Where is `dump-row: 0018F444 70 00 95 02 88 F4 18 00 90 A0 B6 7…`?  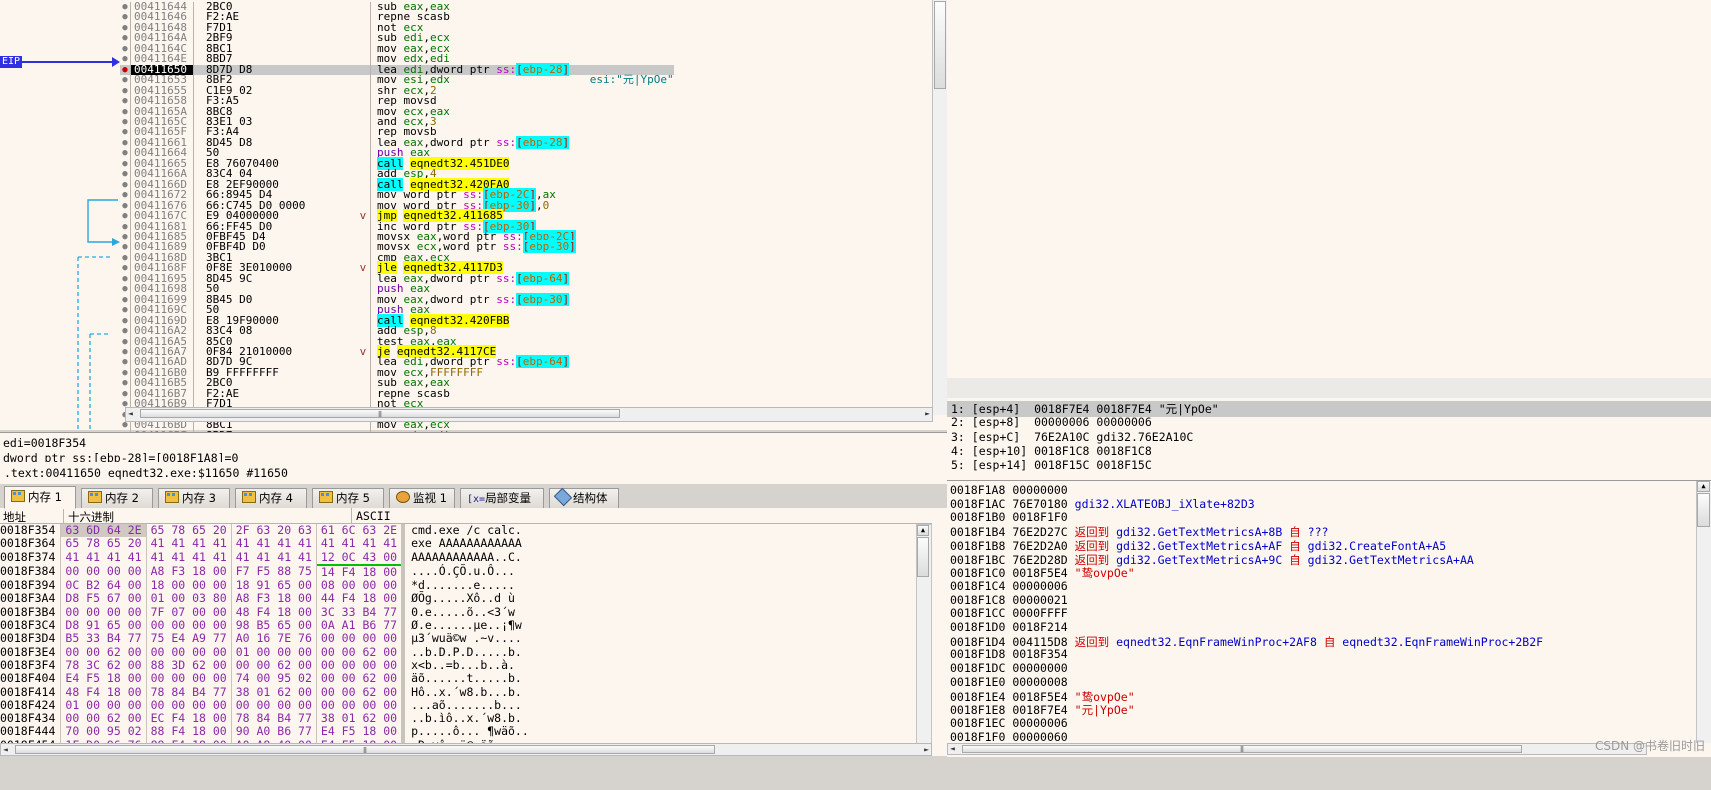 dump-row: 0018F444 70 00 95 02 88 F4 18 00 90 A0 B6 7… is located at coordinates (264, 732).